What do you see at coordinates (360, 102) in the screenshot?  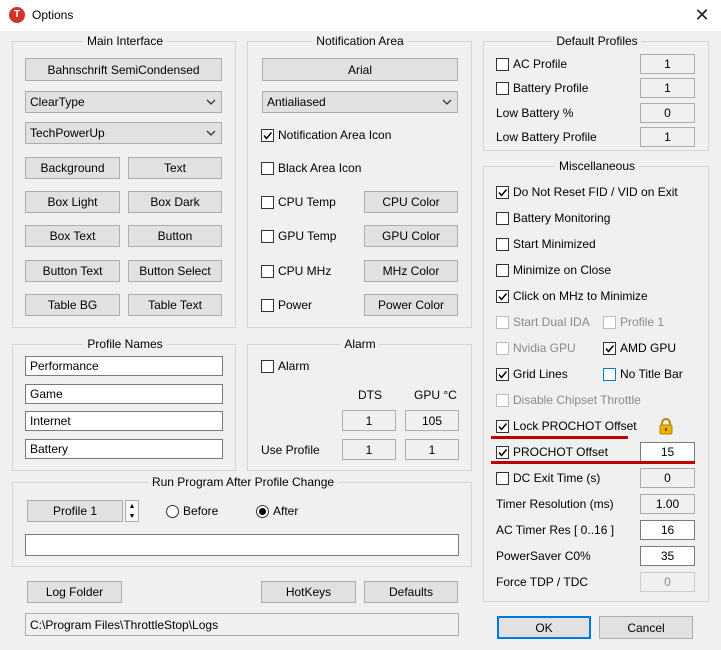 I see `smoothing-select: Antialiased` at bounding box center [360, 102].